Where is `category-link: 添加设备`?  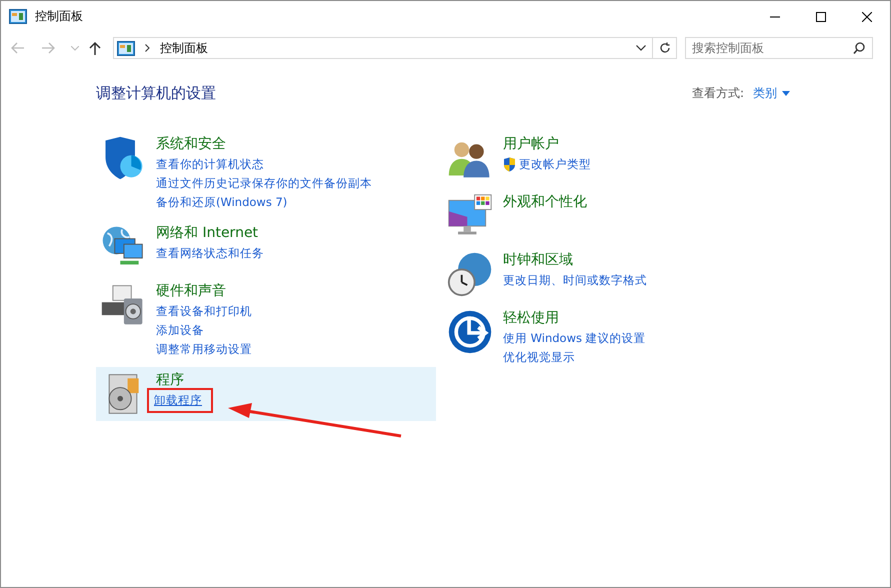 category-link: 添加设备 is located at coordinates (180, 330).